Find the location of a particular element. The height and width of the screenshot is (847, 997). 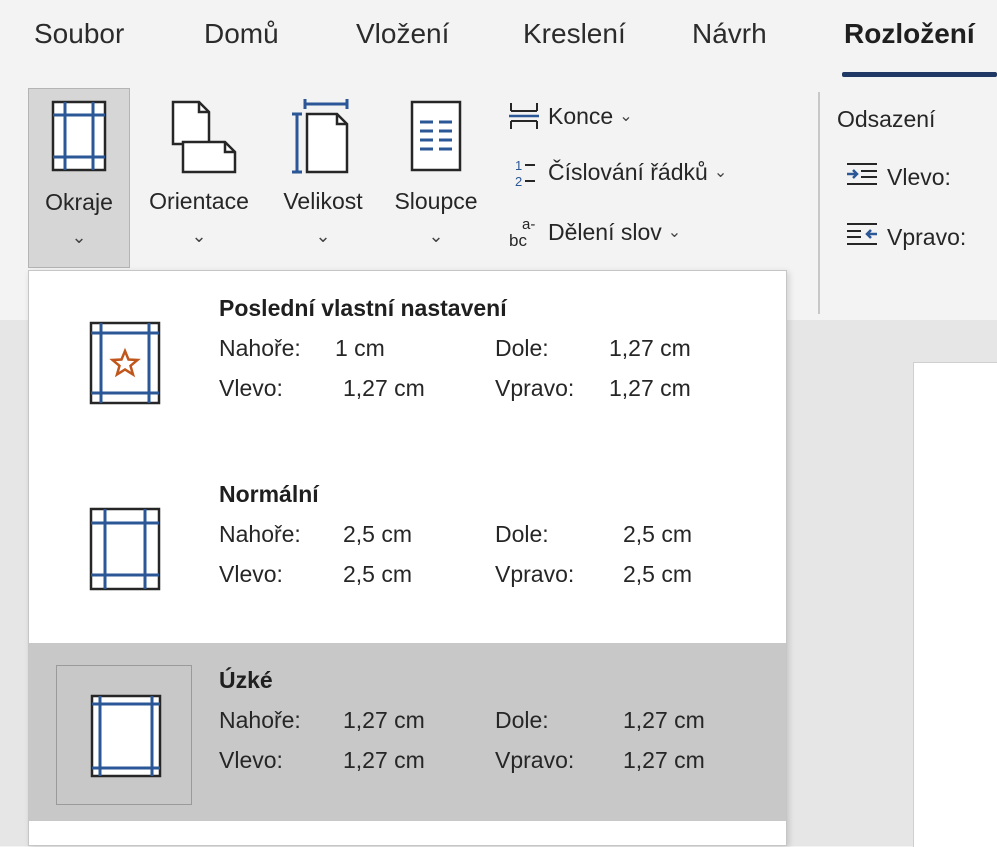

indent-right-row: Vpravo: is located at coordinates (905, 237).